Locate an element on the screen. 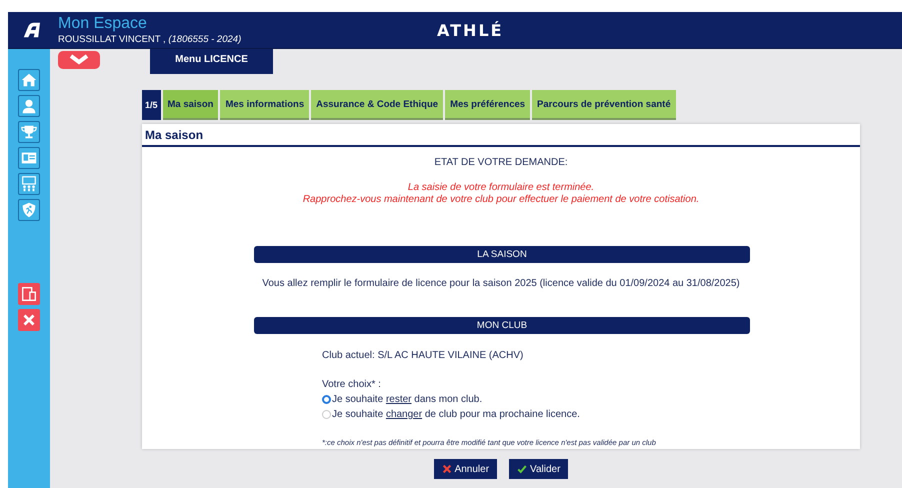  link: rester is located at coordinates (399, 399).